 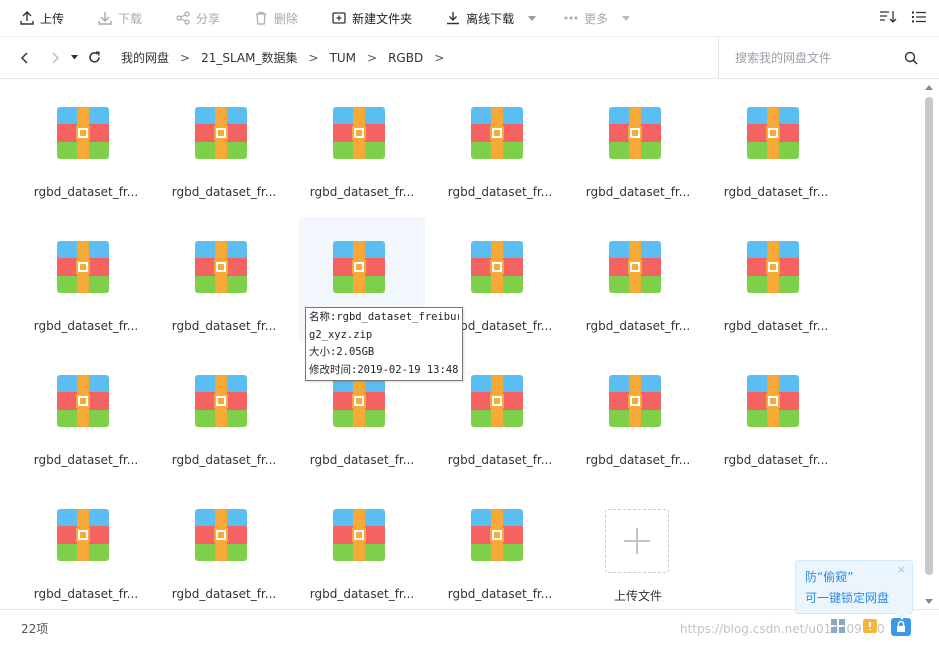 I want to click on sort-icon, so click(x=888, y=18).